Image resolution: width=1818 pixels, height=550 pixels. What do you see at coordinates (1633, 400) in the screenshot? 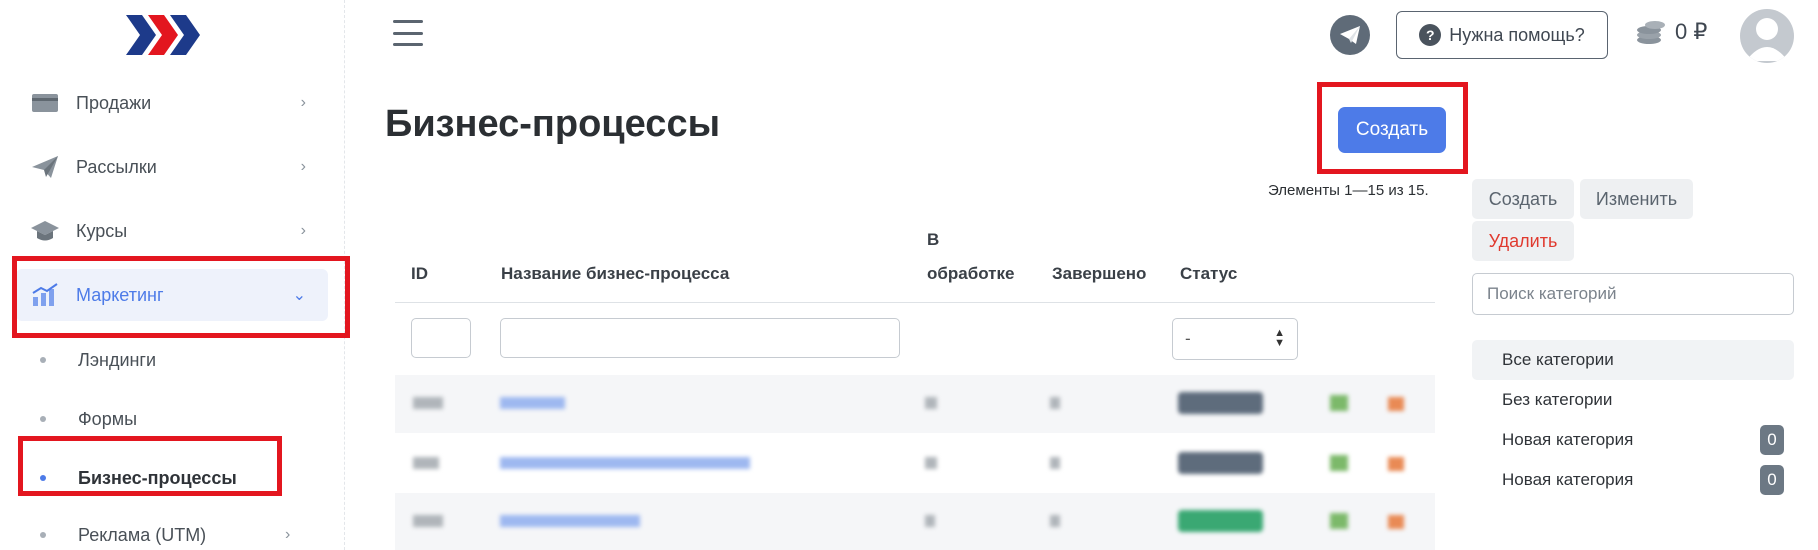
I see `category-item-uncategorized: Без категории` at bounding box center [1633, 400].